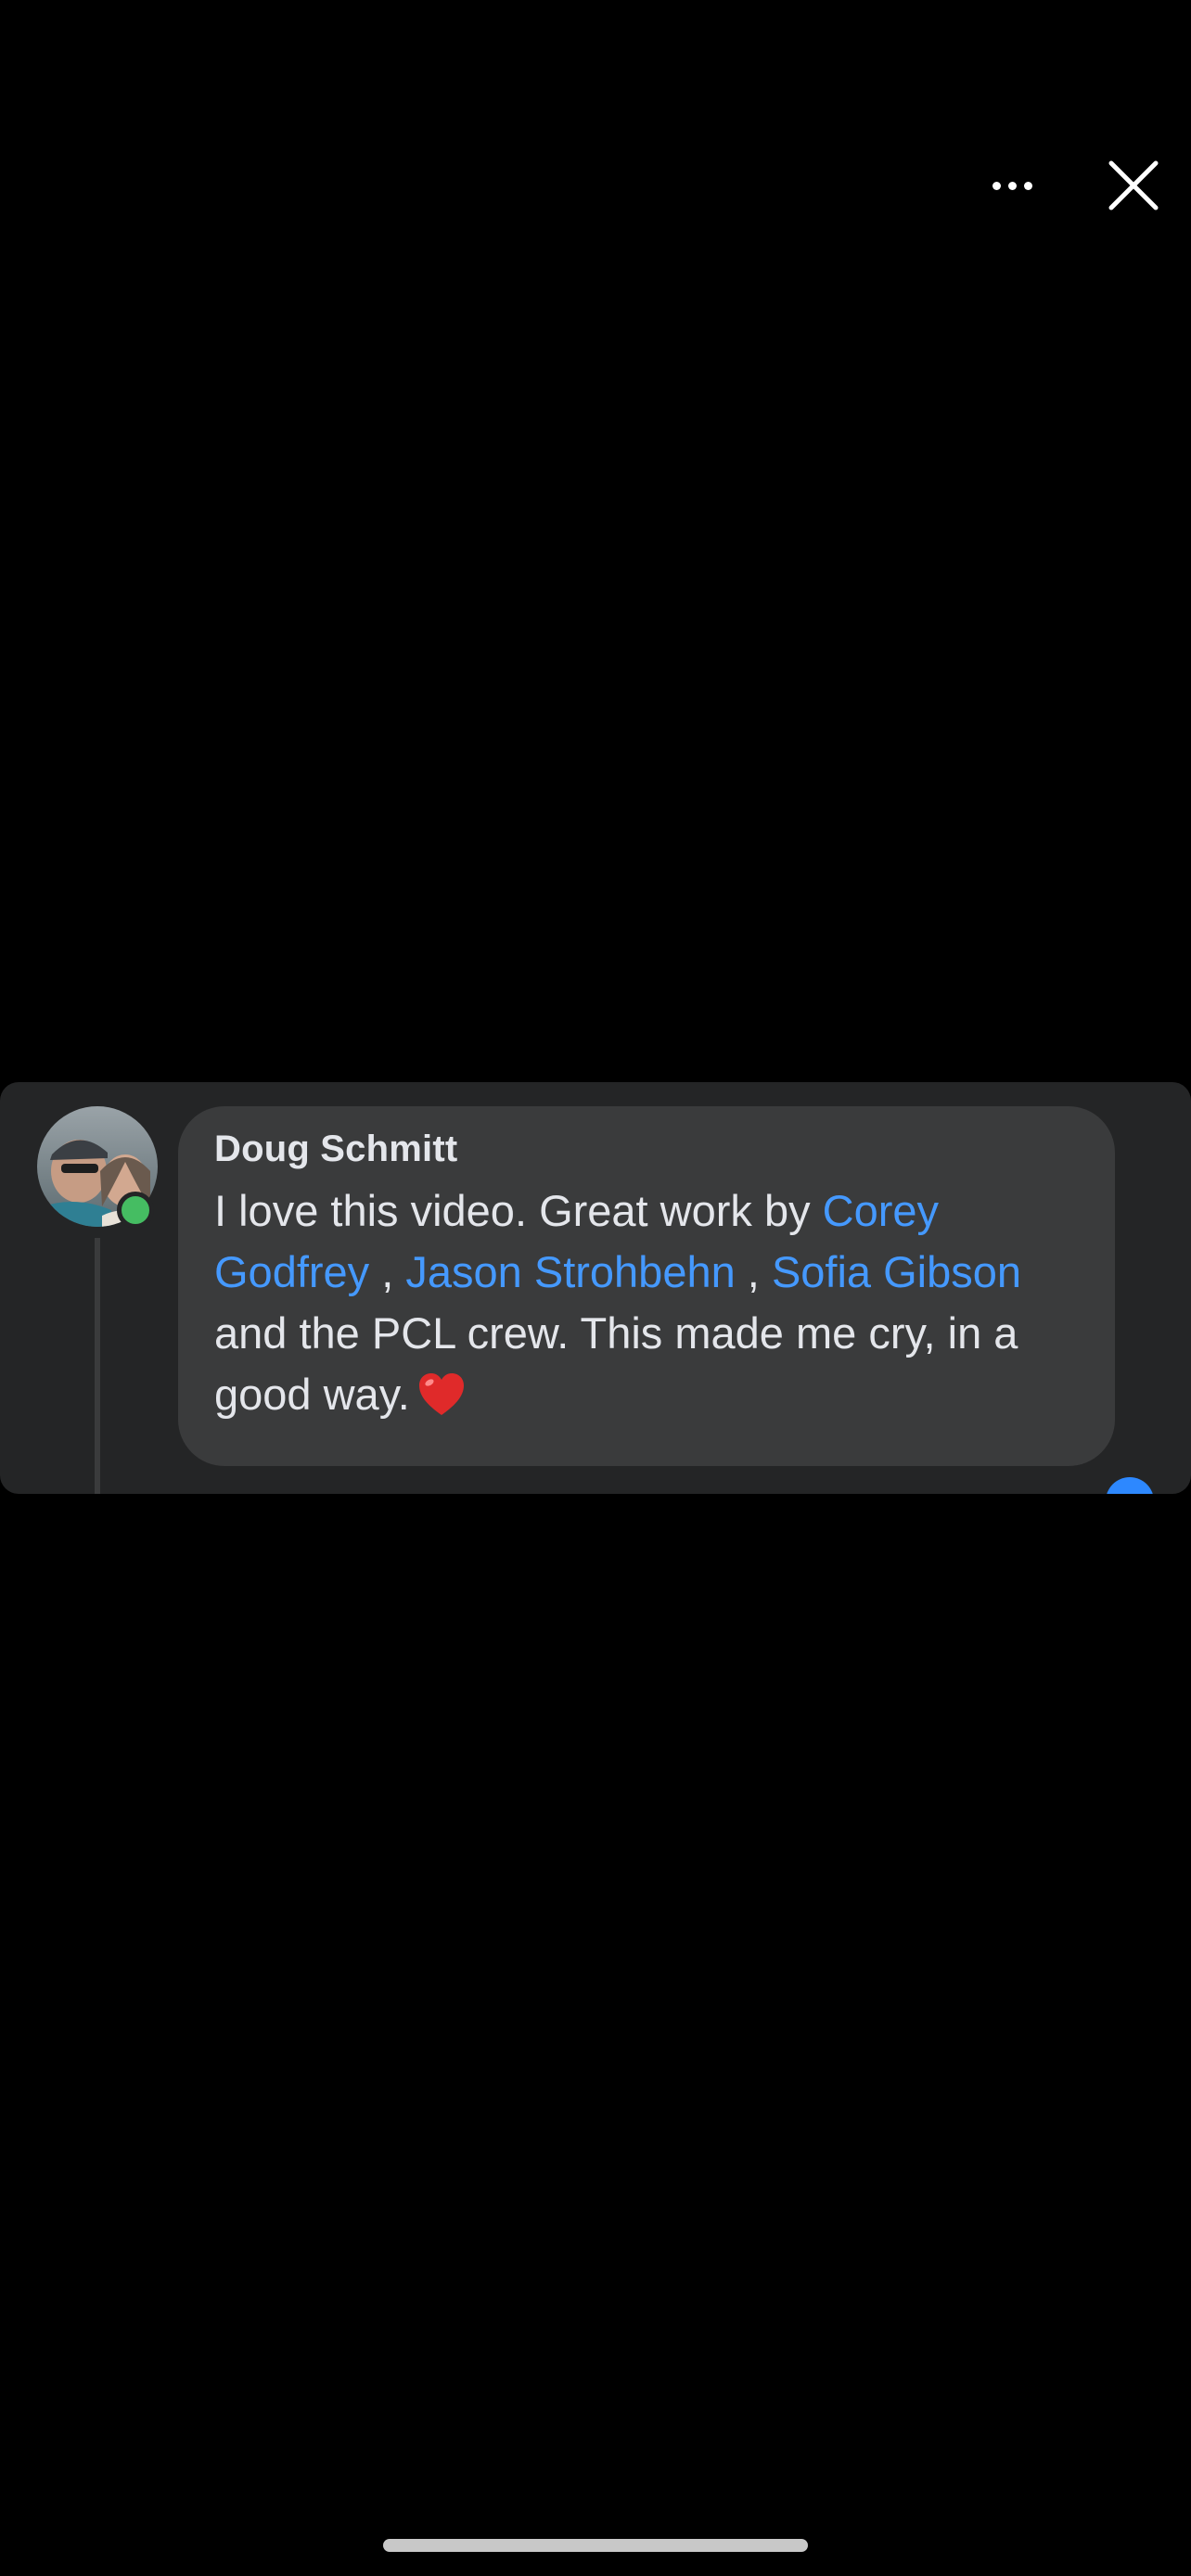 Image resolution: width=1191 pixels, height=2576 pixels. I want to click on online-status-indicator, so click(135, 1210).